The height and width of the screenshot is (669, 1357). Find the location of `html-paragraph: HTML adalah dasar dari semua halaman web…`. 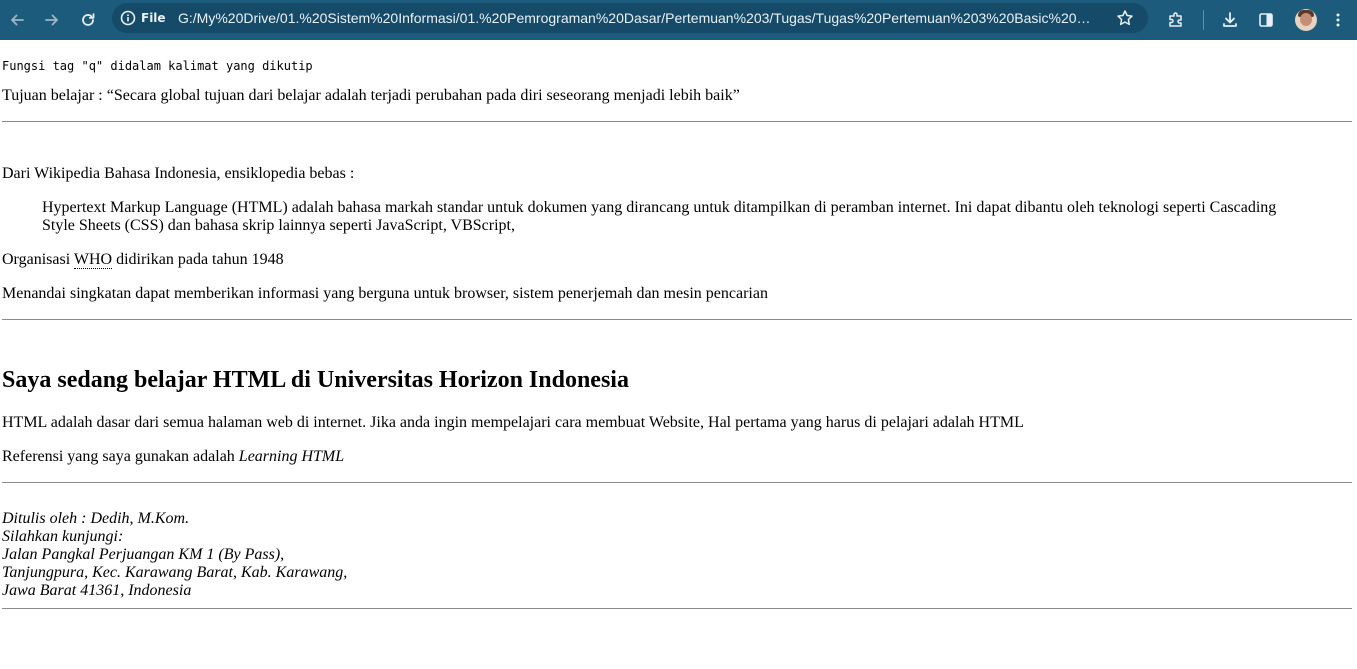

html-paragraph: HTML adalah dasar dari semua halaman web… is located at coordinates (513, 422).